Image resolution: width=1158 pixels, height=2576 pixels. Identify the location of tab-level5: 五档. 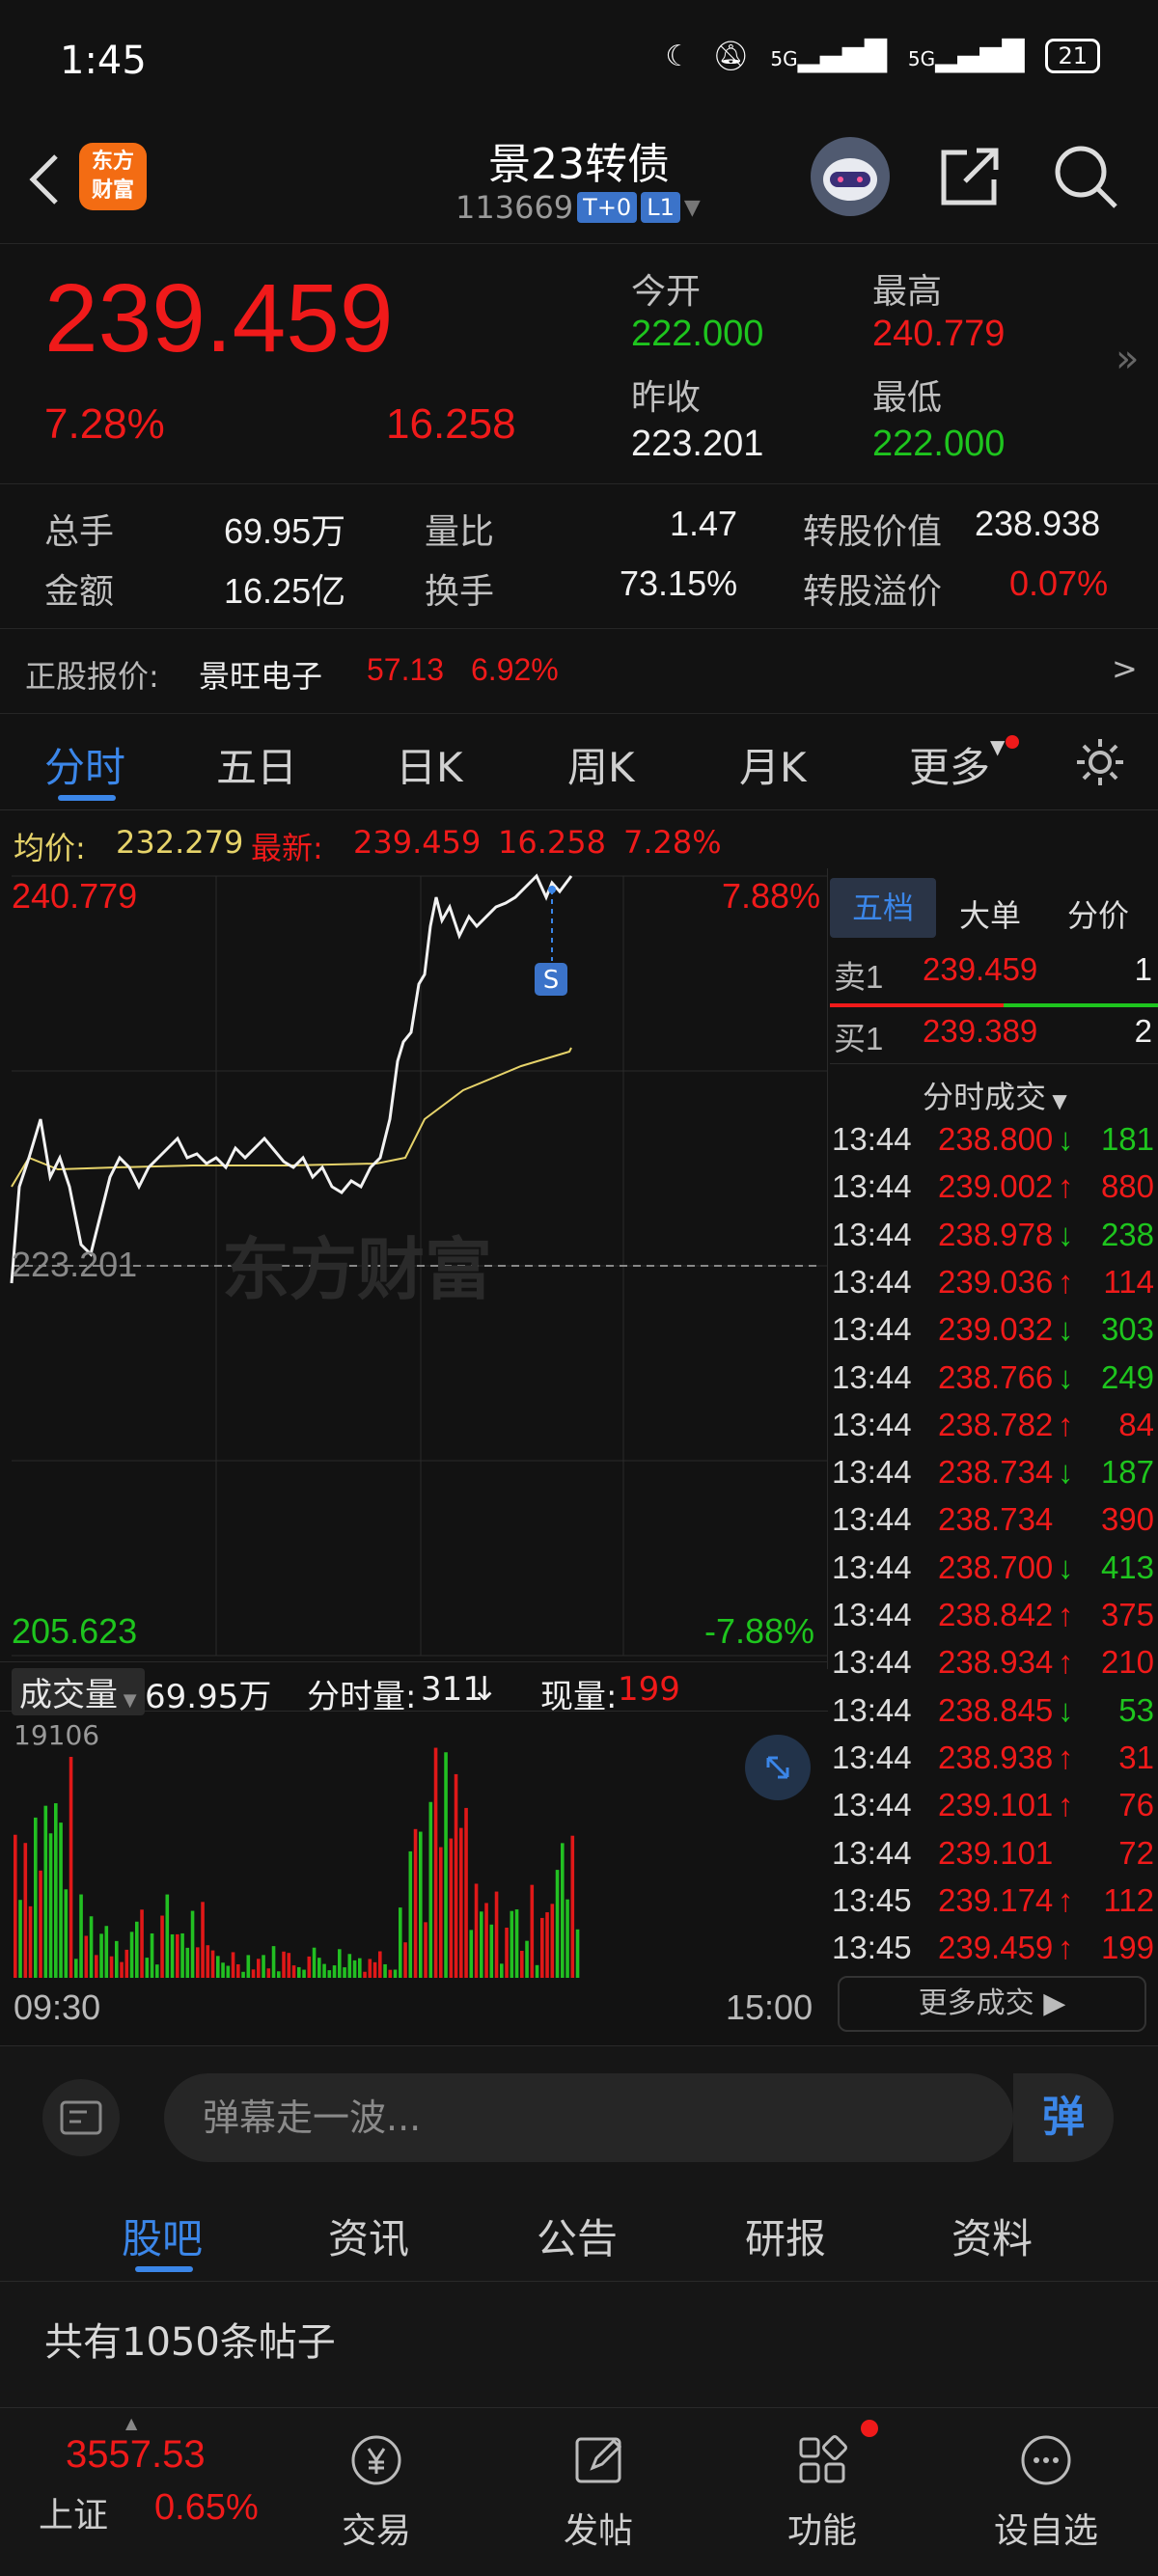
(883, 908).